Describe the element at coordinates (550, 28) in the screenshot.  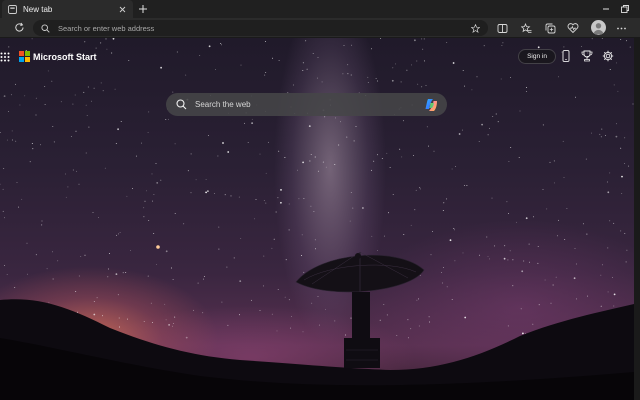
I see `collections-icon` at that location.